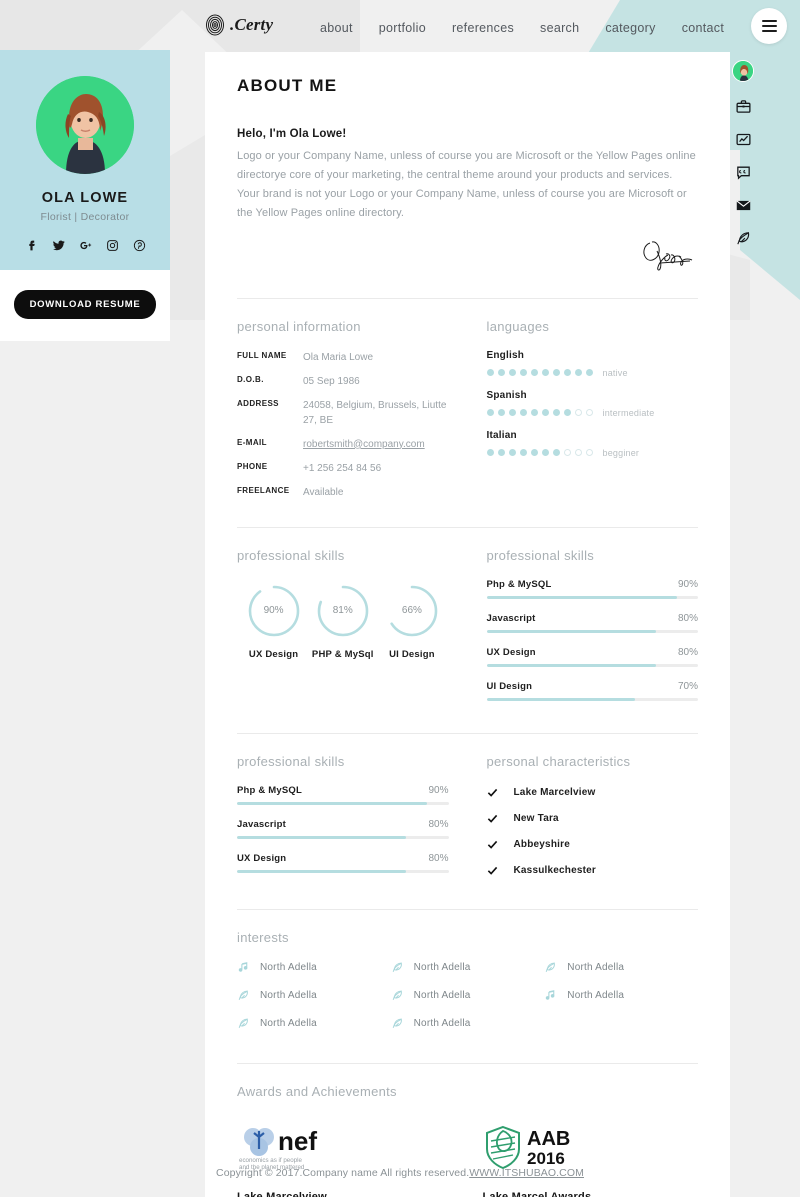 The width and height of the screenshot is (800, 1197). I want to click on language-name: Spanish, so click(506, 395).